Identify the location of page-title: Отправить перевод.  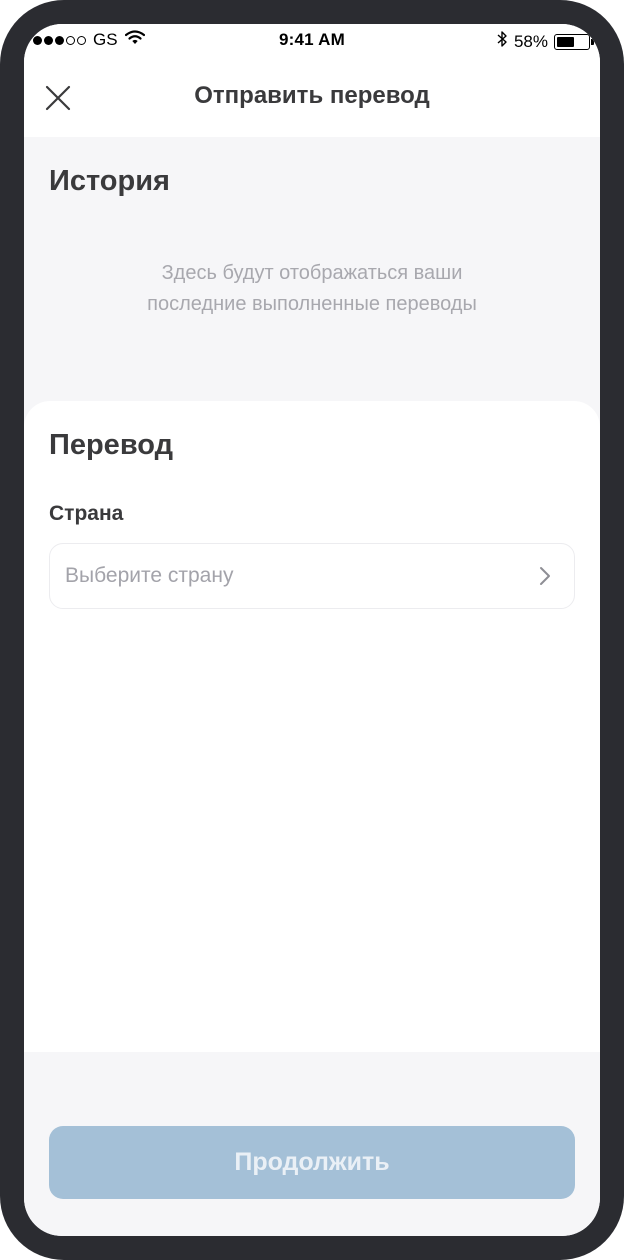
(312, 95).